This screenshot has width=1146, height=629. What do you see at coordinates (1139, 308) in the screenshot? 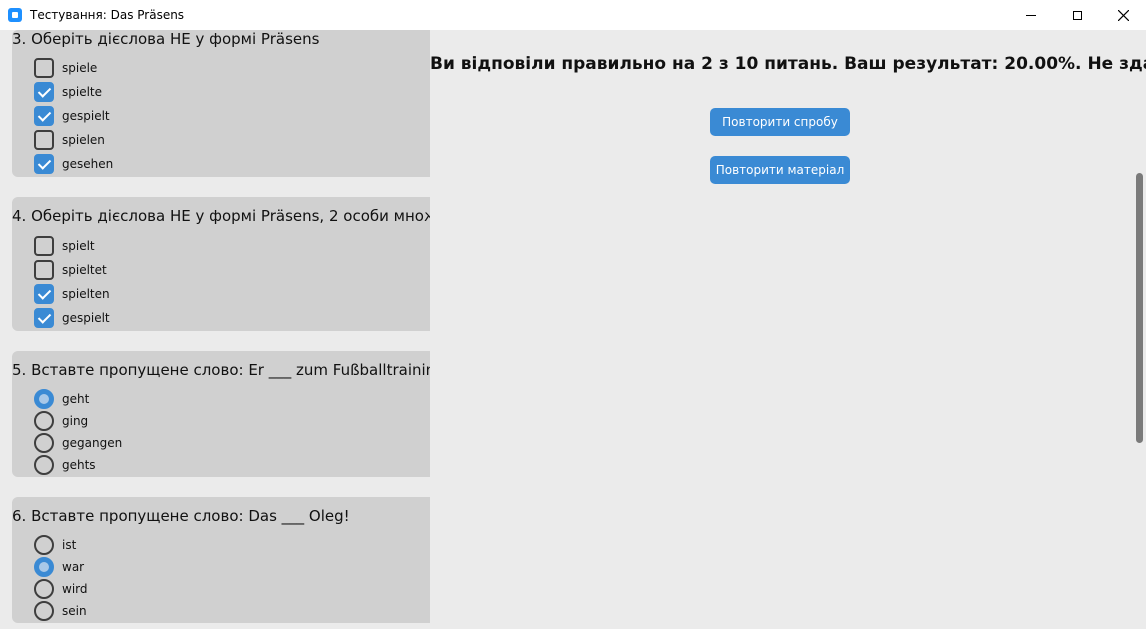
I see `scrollbar-thumb` at bounding box center [1139, 308].